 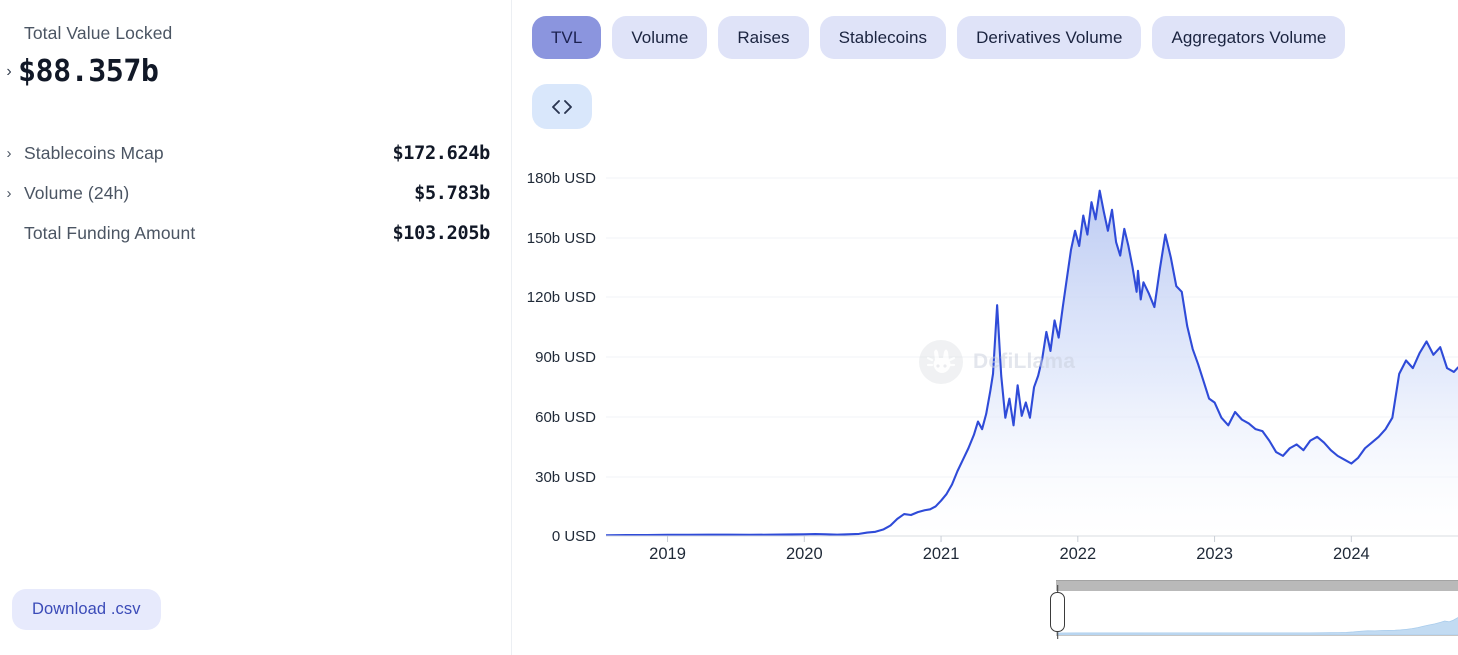 What do you see at coordinates (565, 357) in the screenshot?
I see `y-tick-label: 90b USD` at bounding box center [565, 357].